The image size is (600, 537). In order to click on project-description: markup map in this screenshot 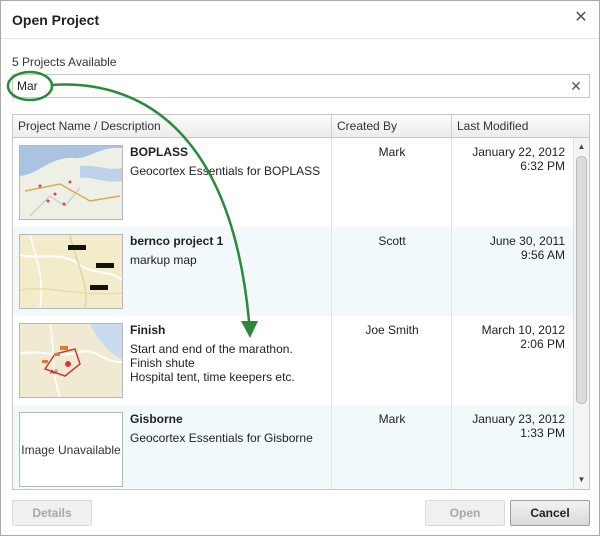, I will do `click(163, 260)`.